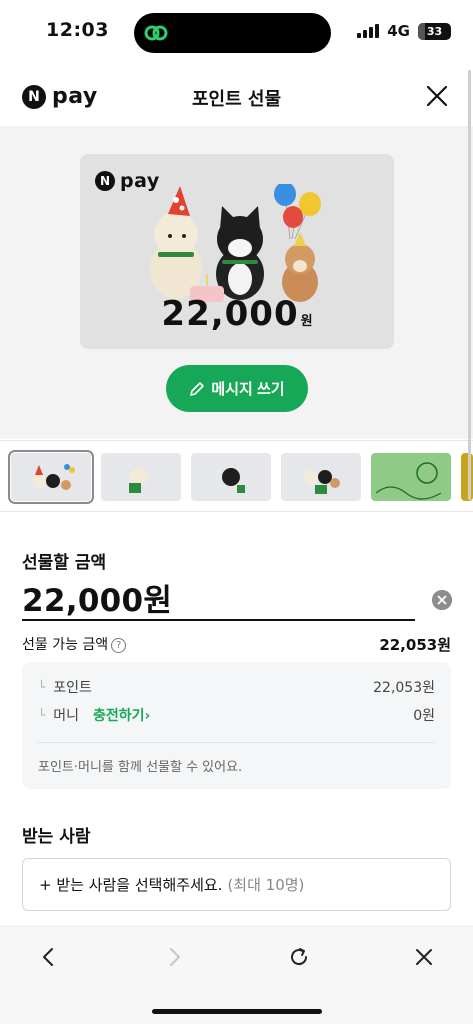 Image resolution: width=473 pixels, height=1024 pixels. What do you see at coordinates (49, 957) in the screenshot?
I see `back-icon` at bounding box center [49, 957].